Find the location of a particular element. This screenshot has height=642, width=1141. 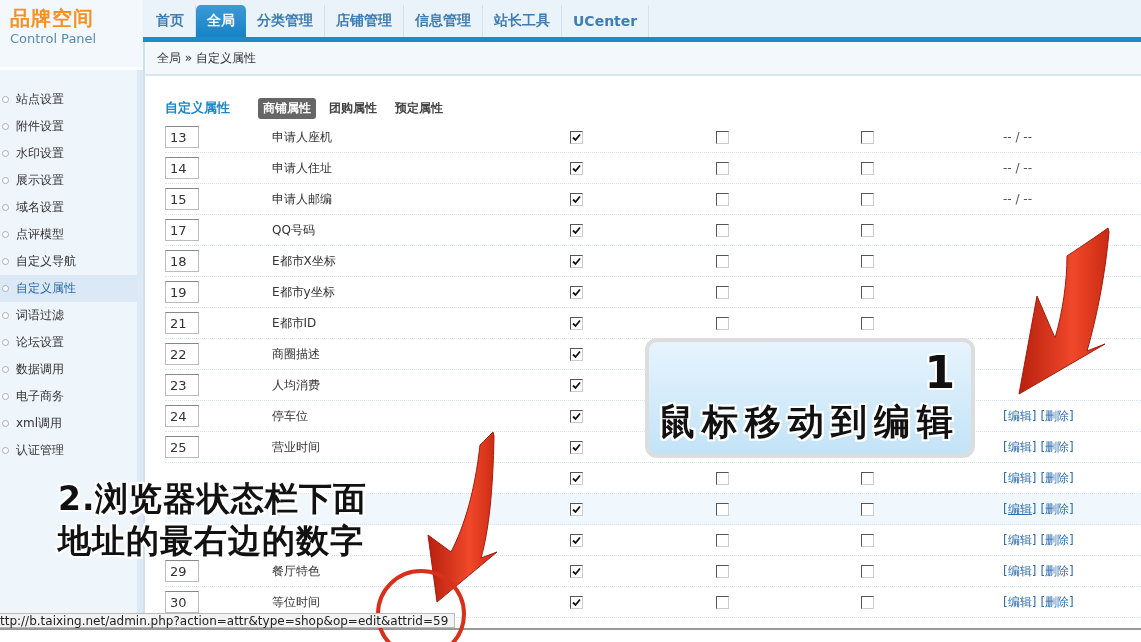

sidebar-item: 词语过滤 is located at coordinates (68, 315).